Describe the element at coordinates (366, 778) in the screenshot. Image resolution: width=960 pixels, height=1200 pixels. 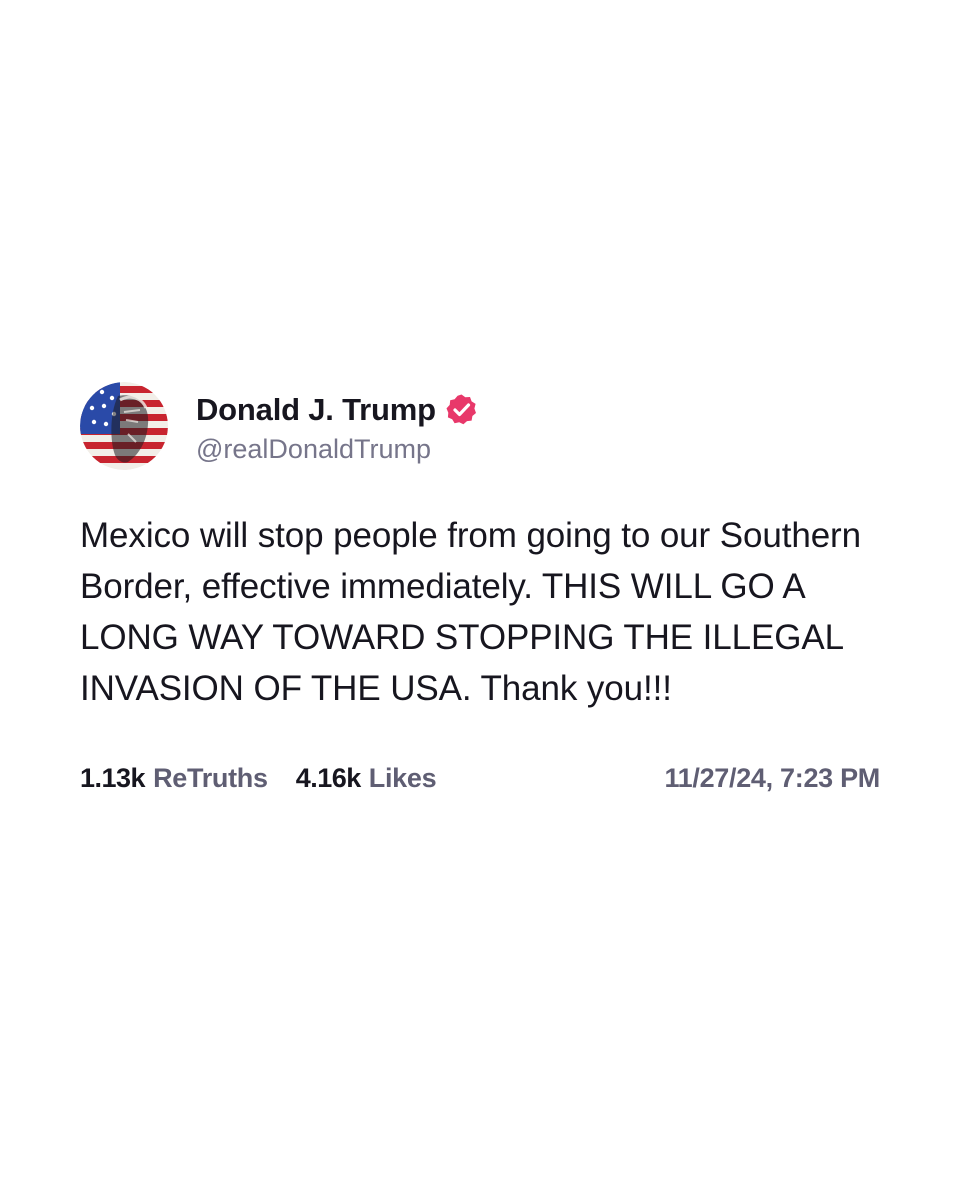
I see `likes-stat: 4.16k Likes` at that location.